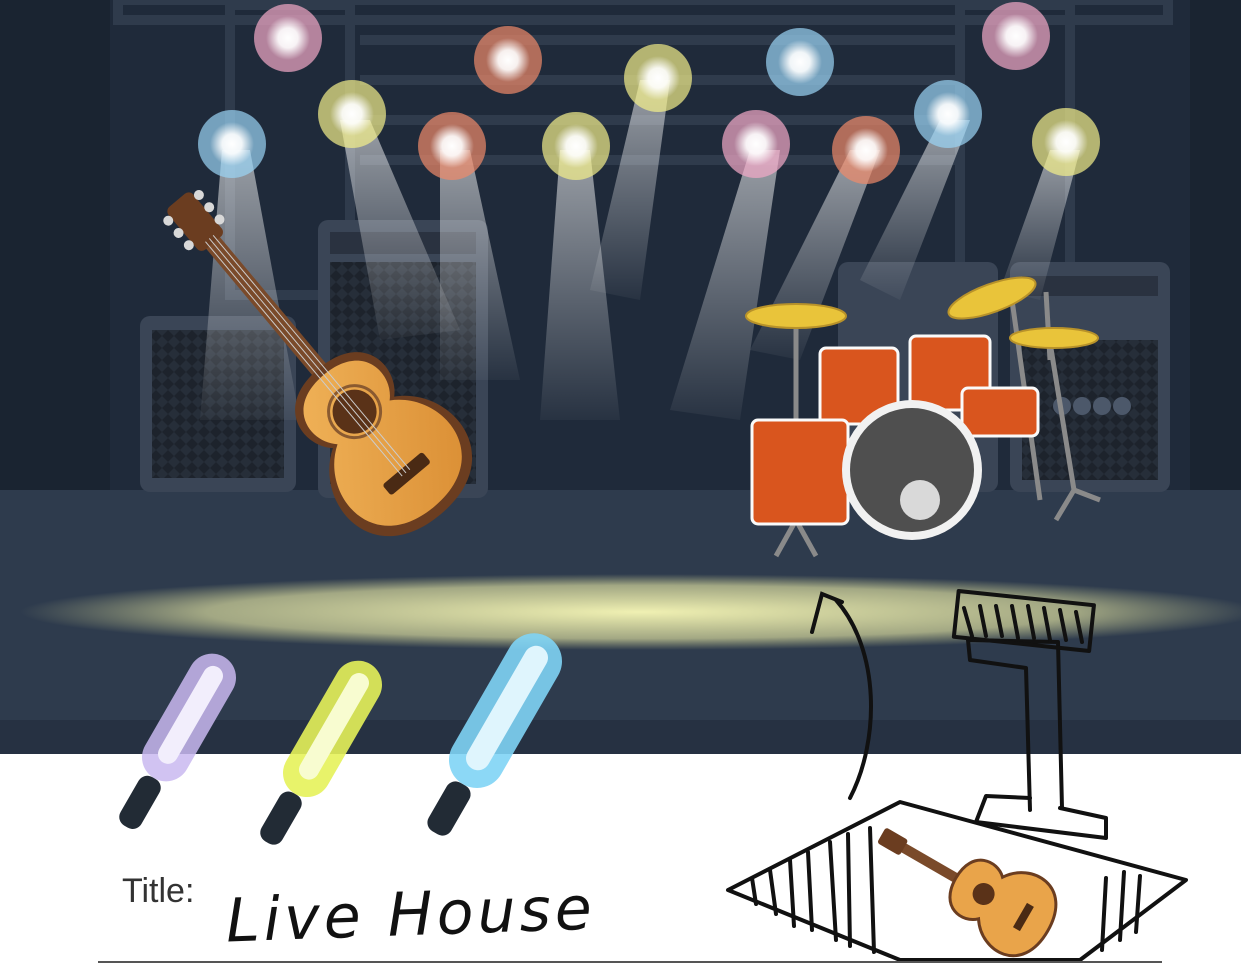  I want to click on curtain-left, so click(55, 250).